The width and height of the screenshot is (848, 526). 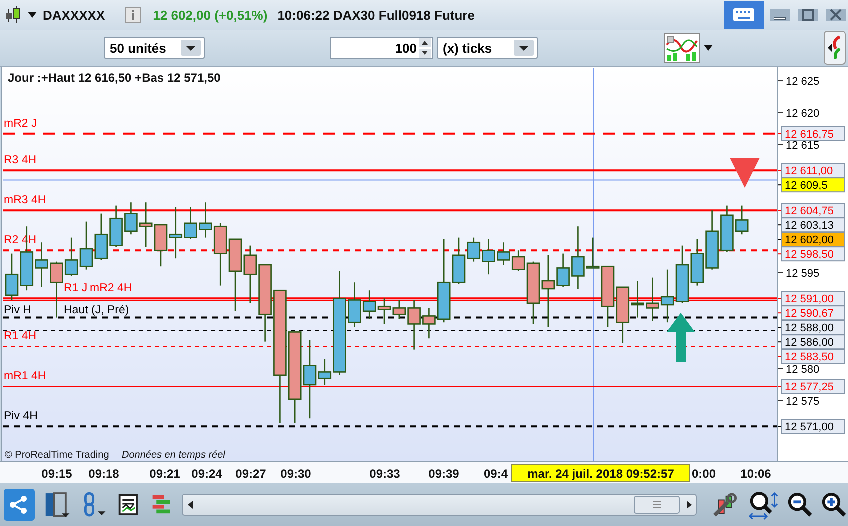 What do you see at coordinates (97, 310) in the screenshot?
I see `level-label: Haut (J, Pré)` at bounding box center [97, 310].